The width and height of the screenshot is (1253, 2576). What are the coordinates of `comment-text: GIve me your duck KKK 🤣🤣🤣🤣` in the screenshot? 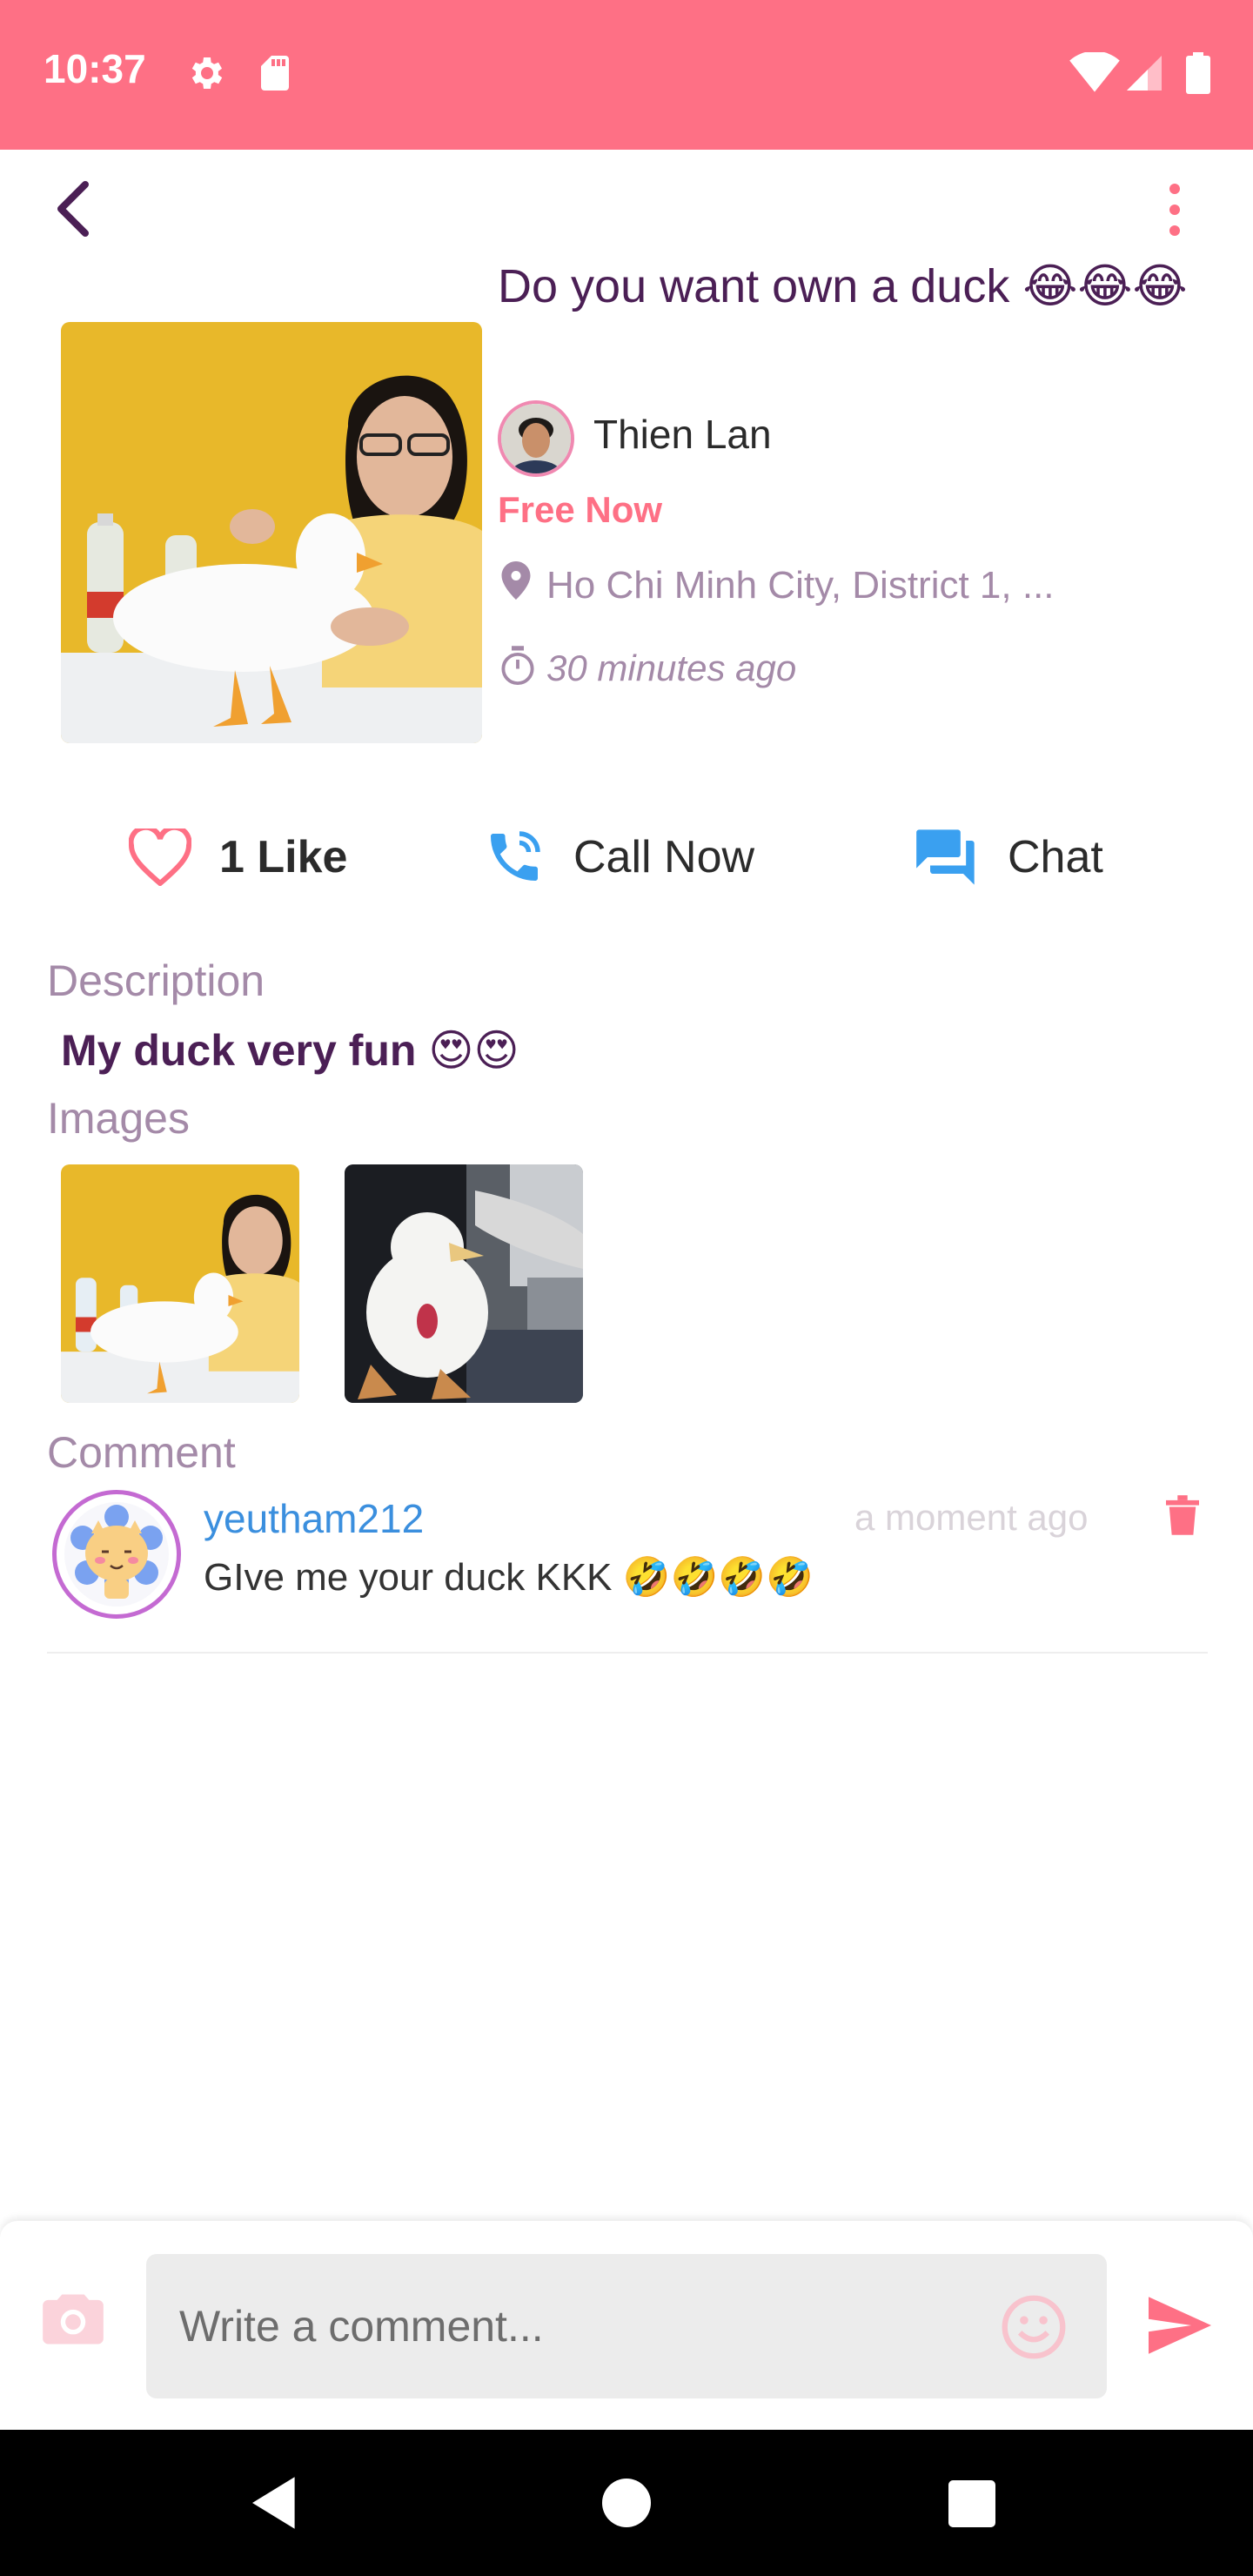 It's located at (509, 1577).